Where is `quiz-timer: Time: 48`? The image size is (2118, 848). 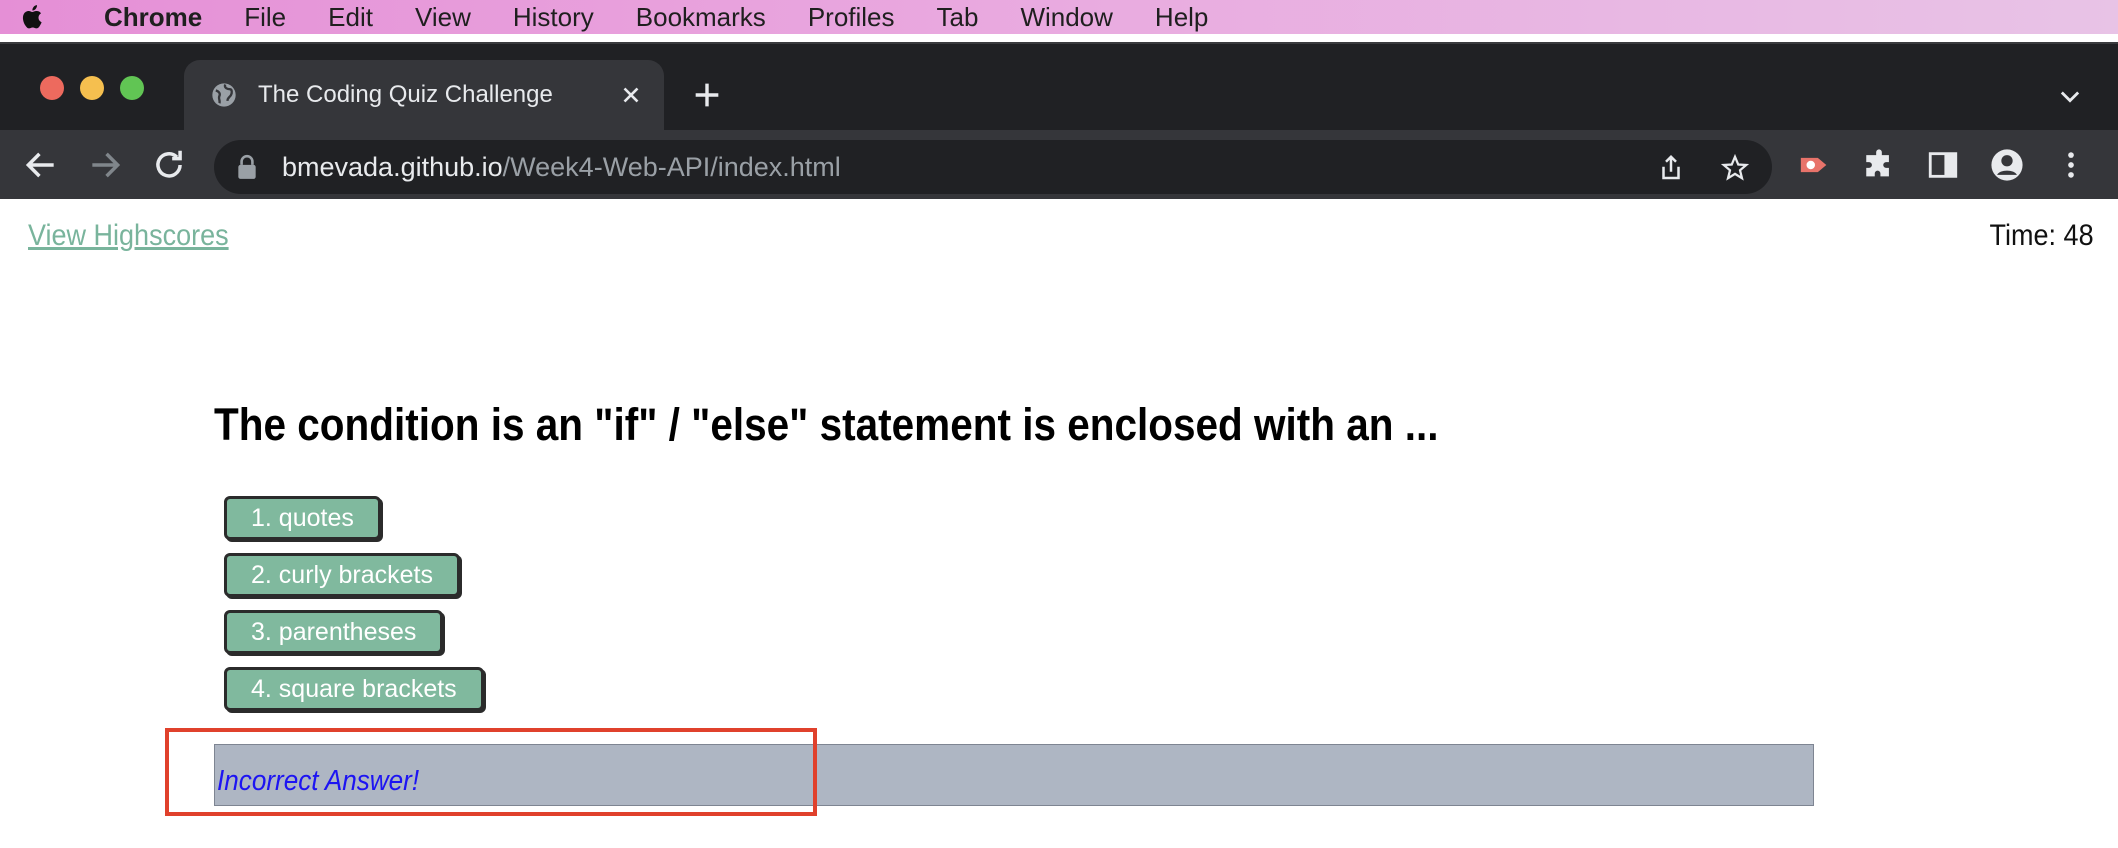
quiz-timer: Time: 48 is located at coordinates (2041, 235).